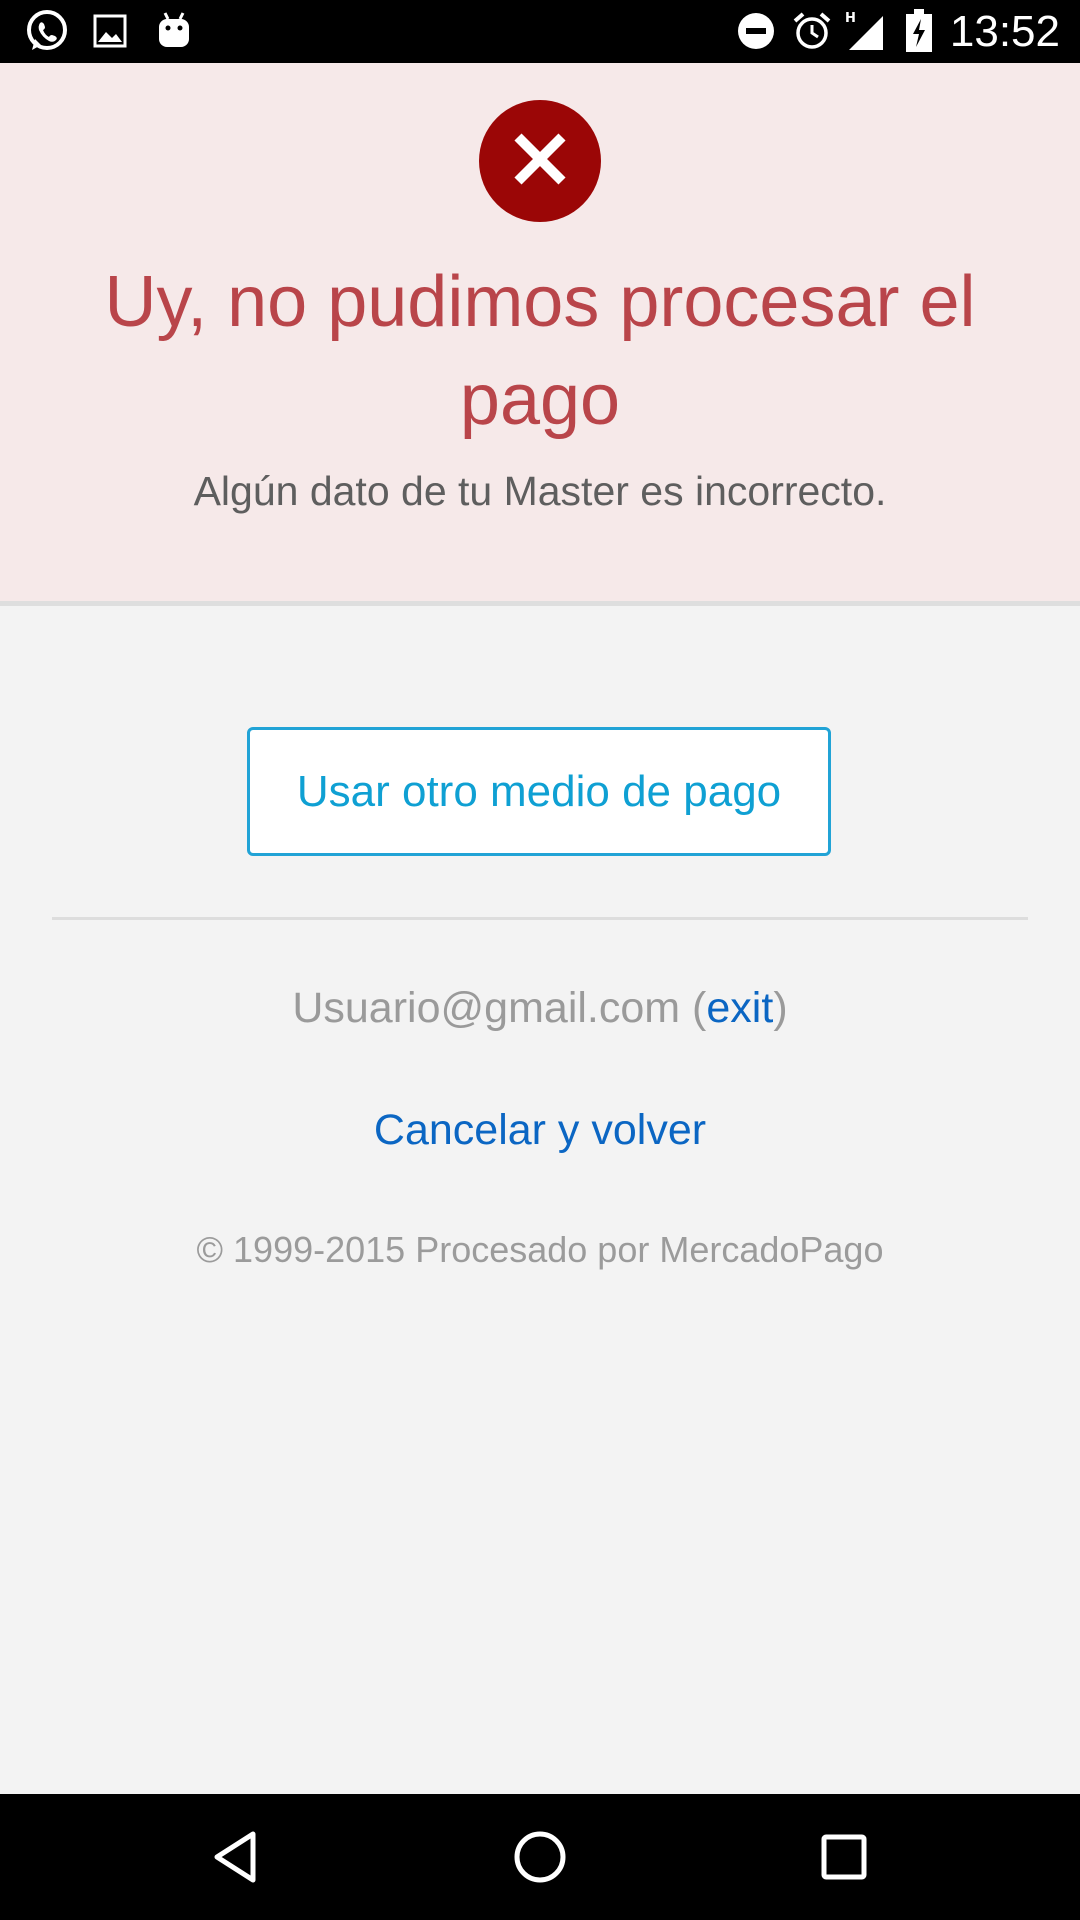 This screenshot has height=1920, width=1080. What do you see at coordinates (236, 1857) in the screenshot?
I see `back-icon` at bounding box center [236, 1857].